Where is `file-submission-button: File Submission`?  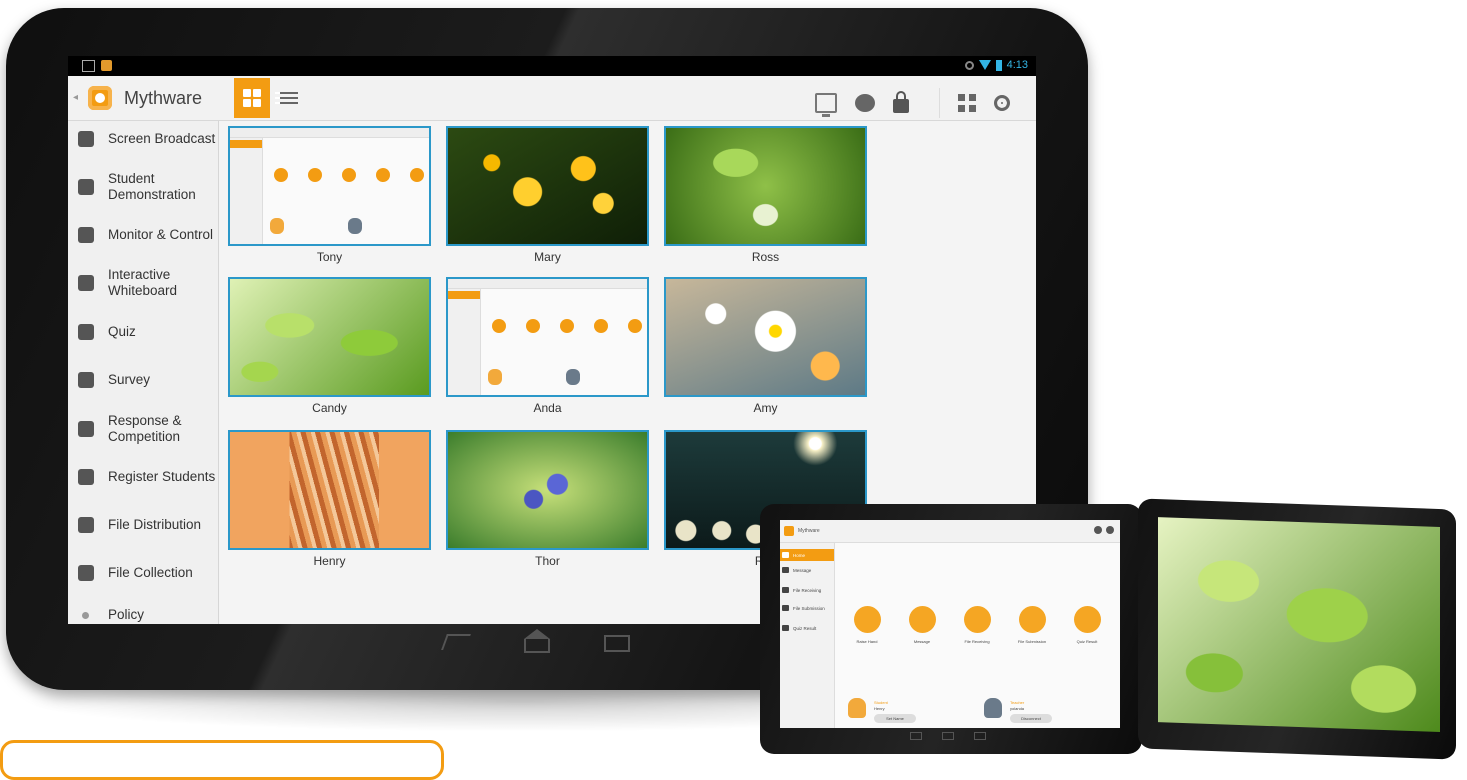
file-submission-button: File Submission is located at coordinates (1032, 625).